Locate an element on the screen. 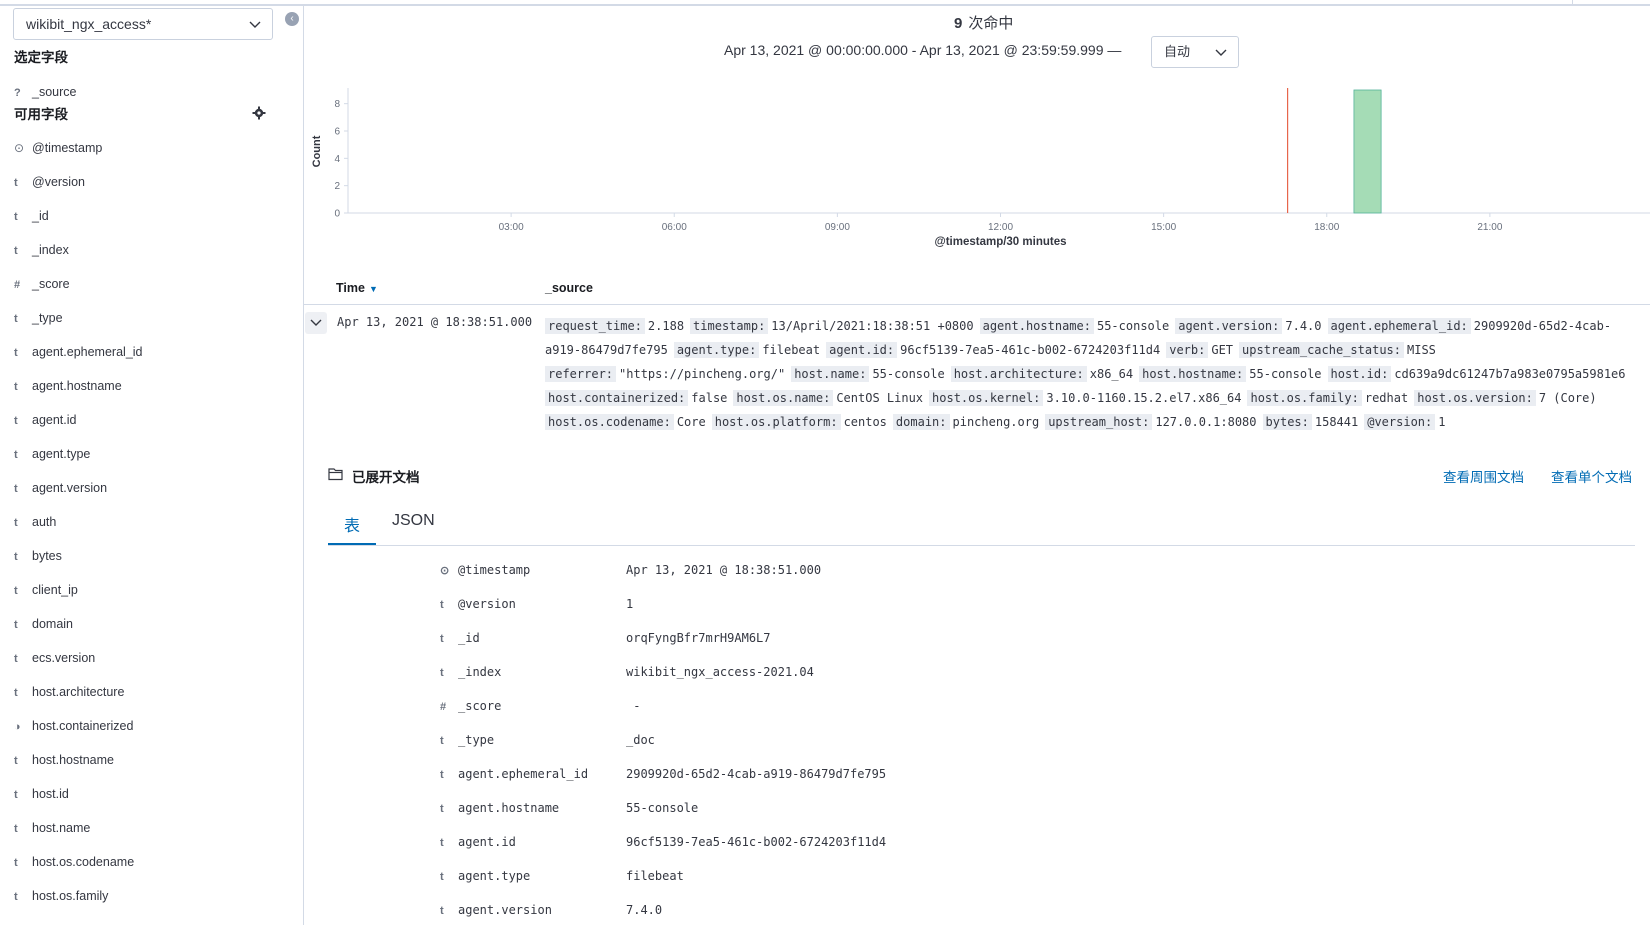 This screenshot has width=1650, height=925. field-item: t host.os.codename is located at coordinates (74, 862).